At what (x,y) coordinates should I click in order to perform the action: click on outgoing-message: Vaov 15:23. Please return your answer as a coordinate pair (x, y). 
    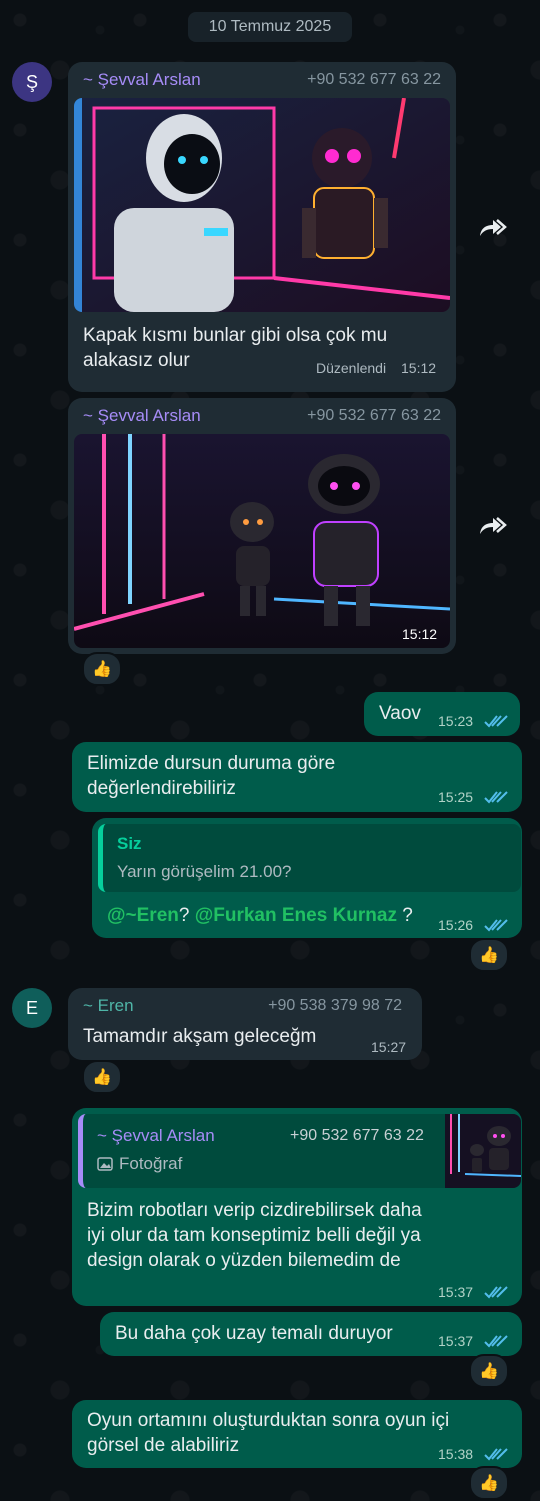
    Looking at the image, I should click on (442, 714).